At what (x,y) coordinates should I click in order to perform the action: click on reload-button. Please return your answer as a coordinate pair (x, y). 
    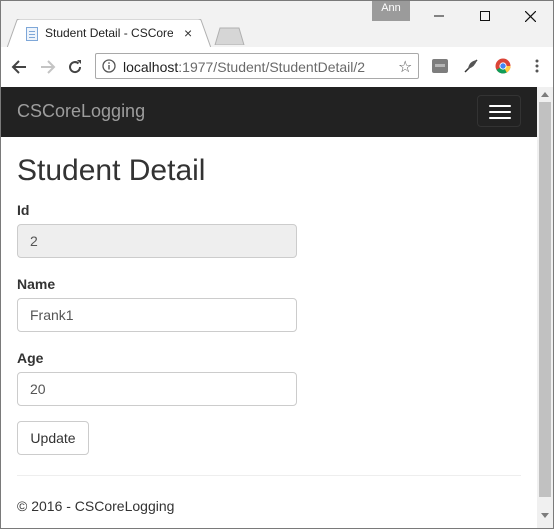
    Looking at the image, I should click on (75, 67).